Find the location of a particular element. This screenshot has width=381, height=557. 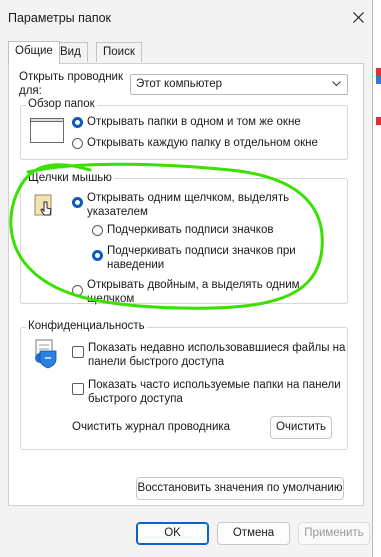

radio-single-click is located at coordinates (77, 202).